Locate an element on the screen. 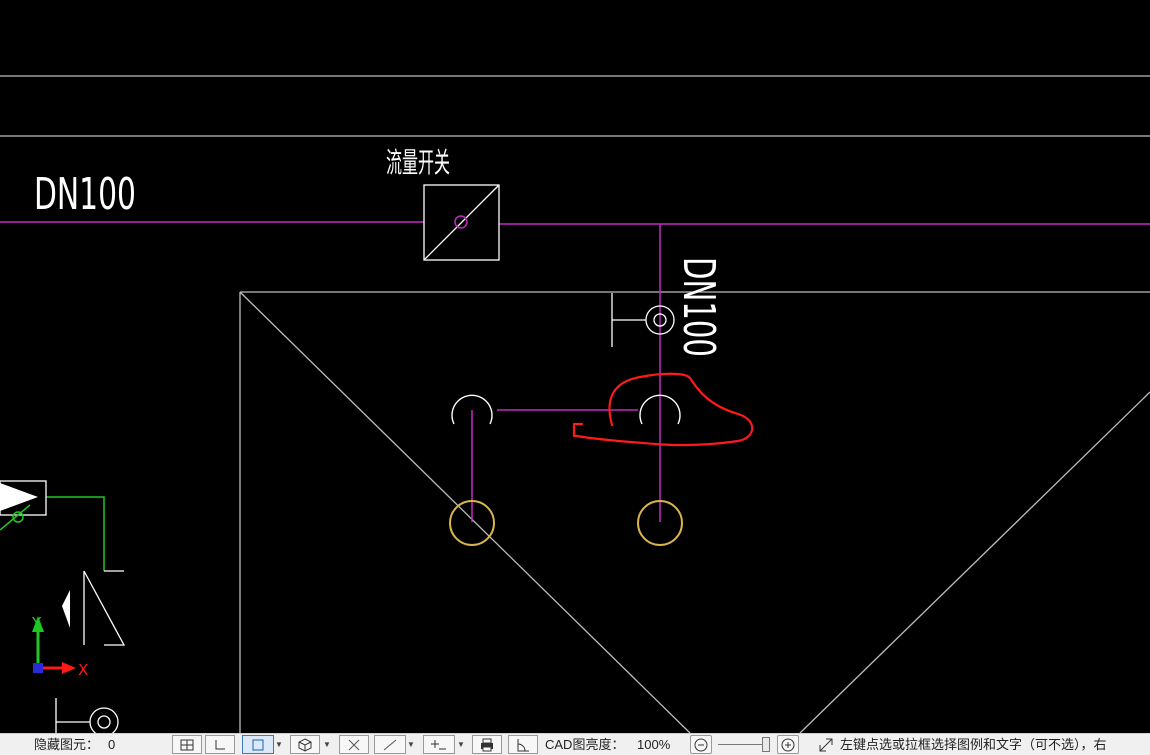 This screenshot has width=1150, height=755. pipe-size-label: DN100 is located at coordinates (85, 194).